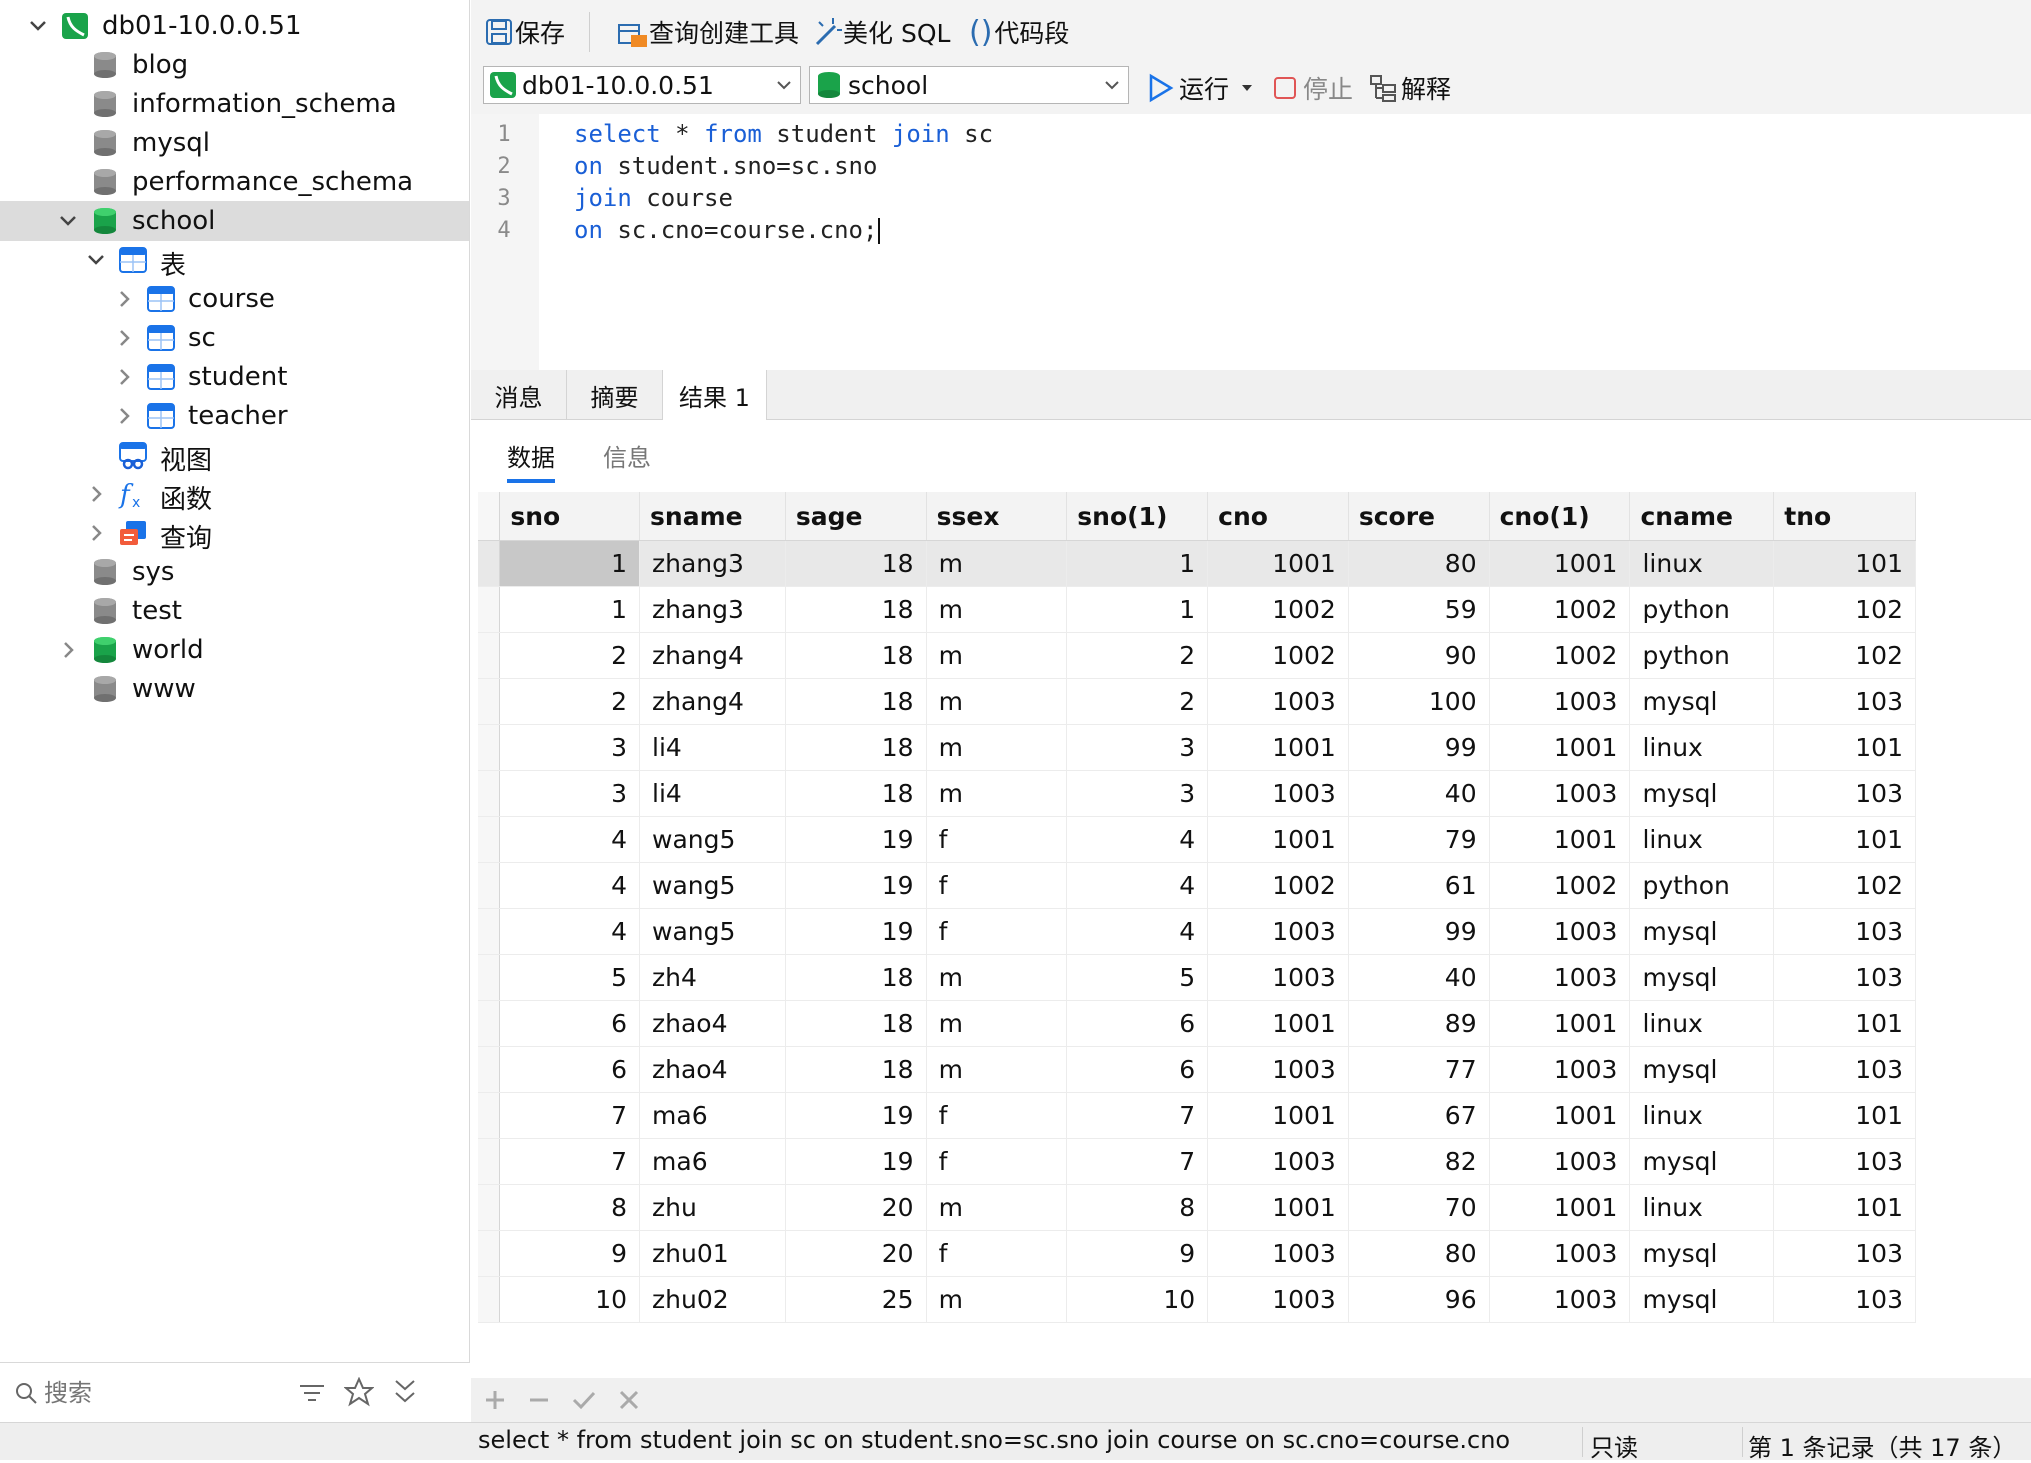  What do you see at coordinates (570, 1253) in the screenshot?
I see `cell-sno: 9` at bounding box center [570, 1253].